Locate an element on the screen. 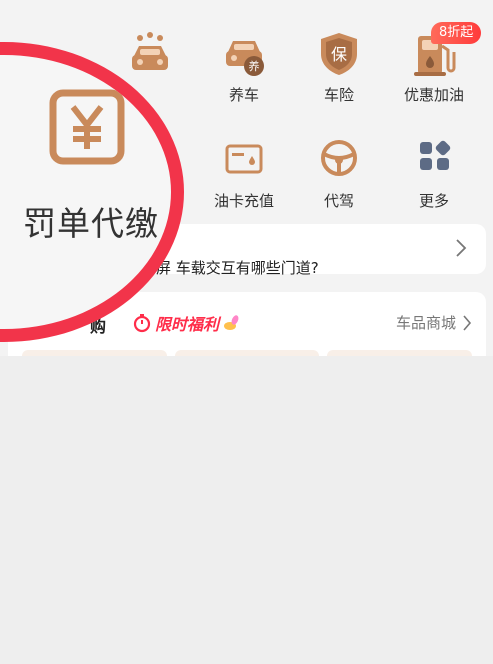 Image resolution: width=493 pixels, height=664 pixels. insurance-shield-icon: 保 is located at coordinates (339, 54).